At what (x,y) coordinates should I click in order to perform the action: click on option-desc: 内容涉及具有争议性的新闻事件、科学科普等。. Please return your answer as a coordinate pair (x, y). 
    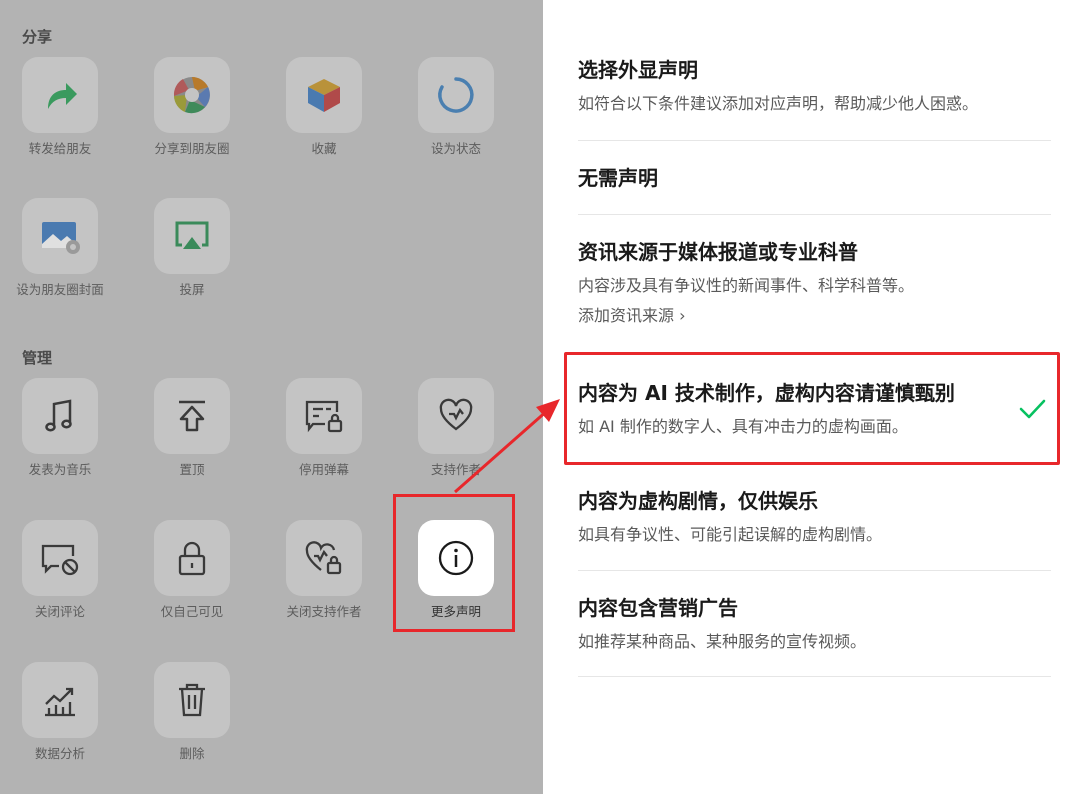
    Looking at the image, I should click on (746, 285).